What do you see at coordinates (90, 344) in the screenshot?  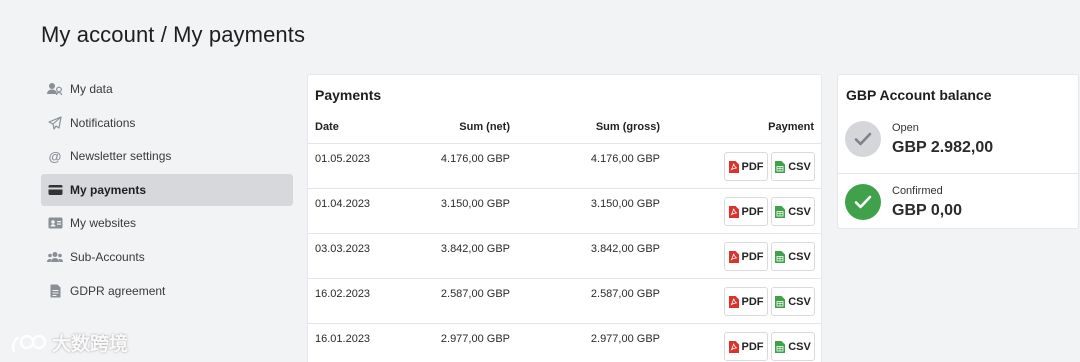 I see `watermark-text: 大数跨境` at bounding box center [90, 344].